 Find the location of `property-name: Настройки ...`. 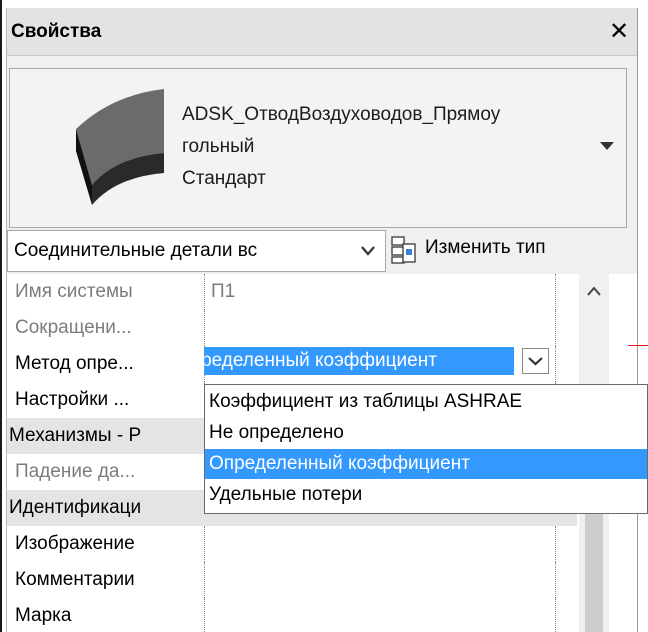

property-name: Настройки ... is located at coordinates (106, 400).